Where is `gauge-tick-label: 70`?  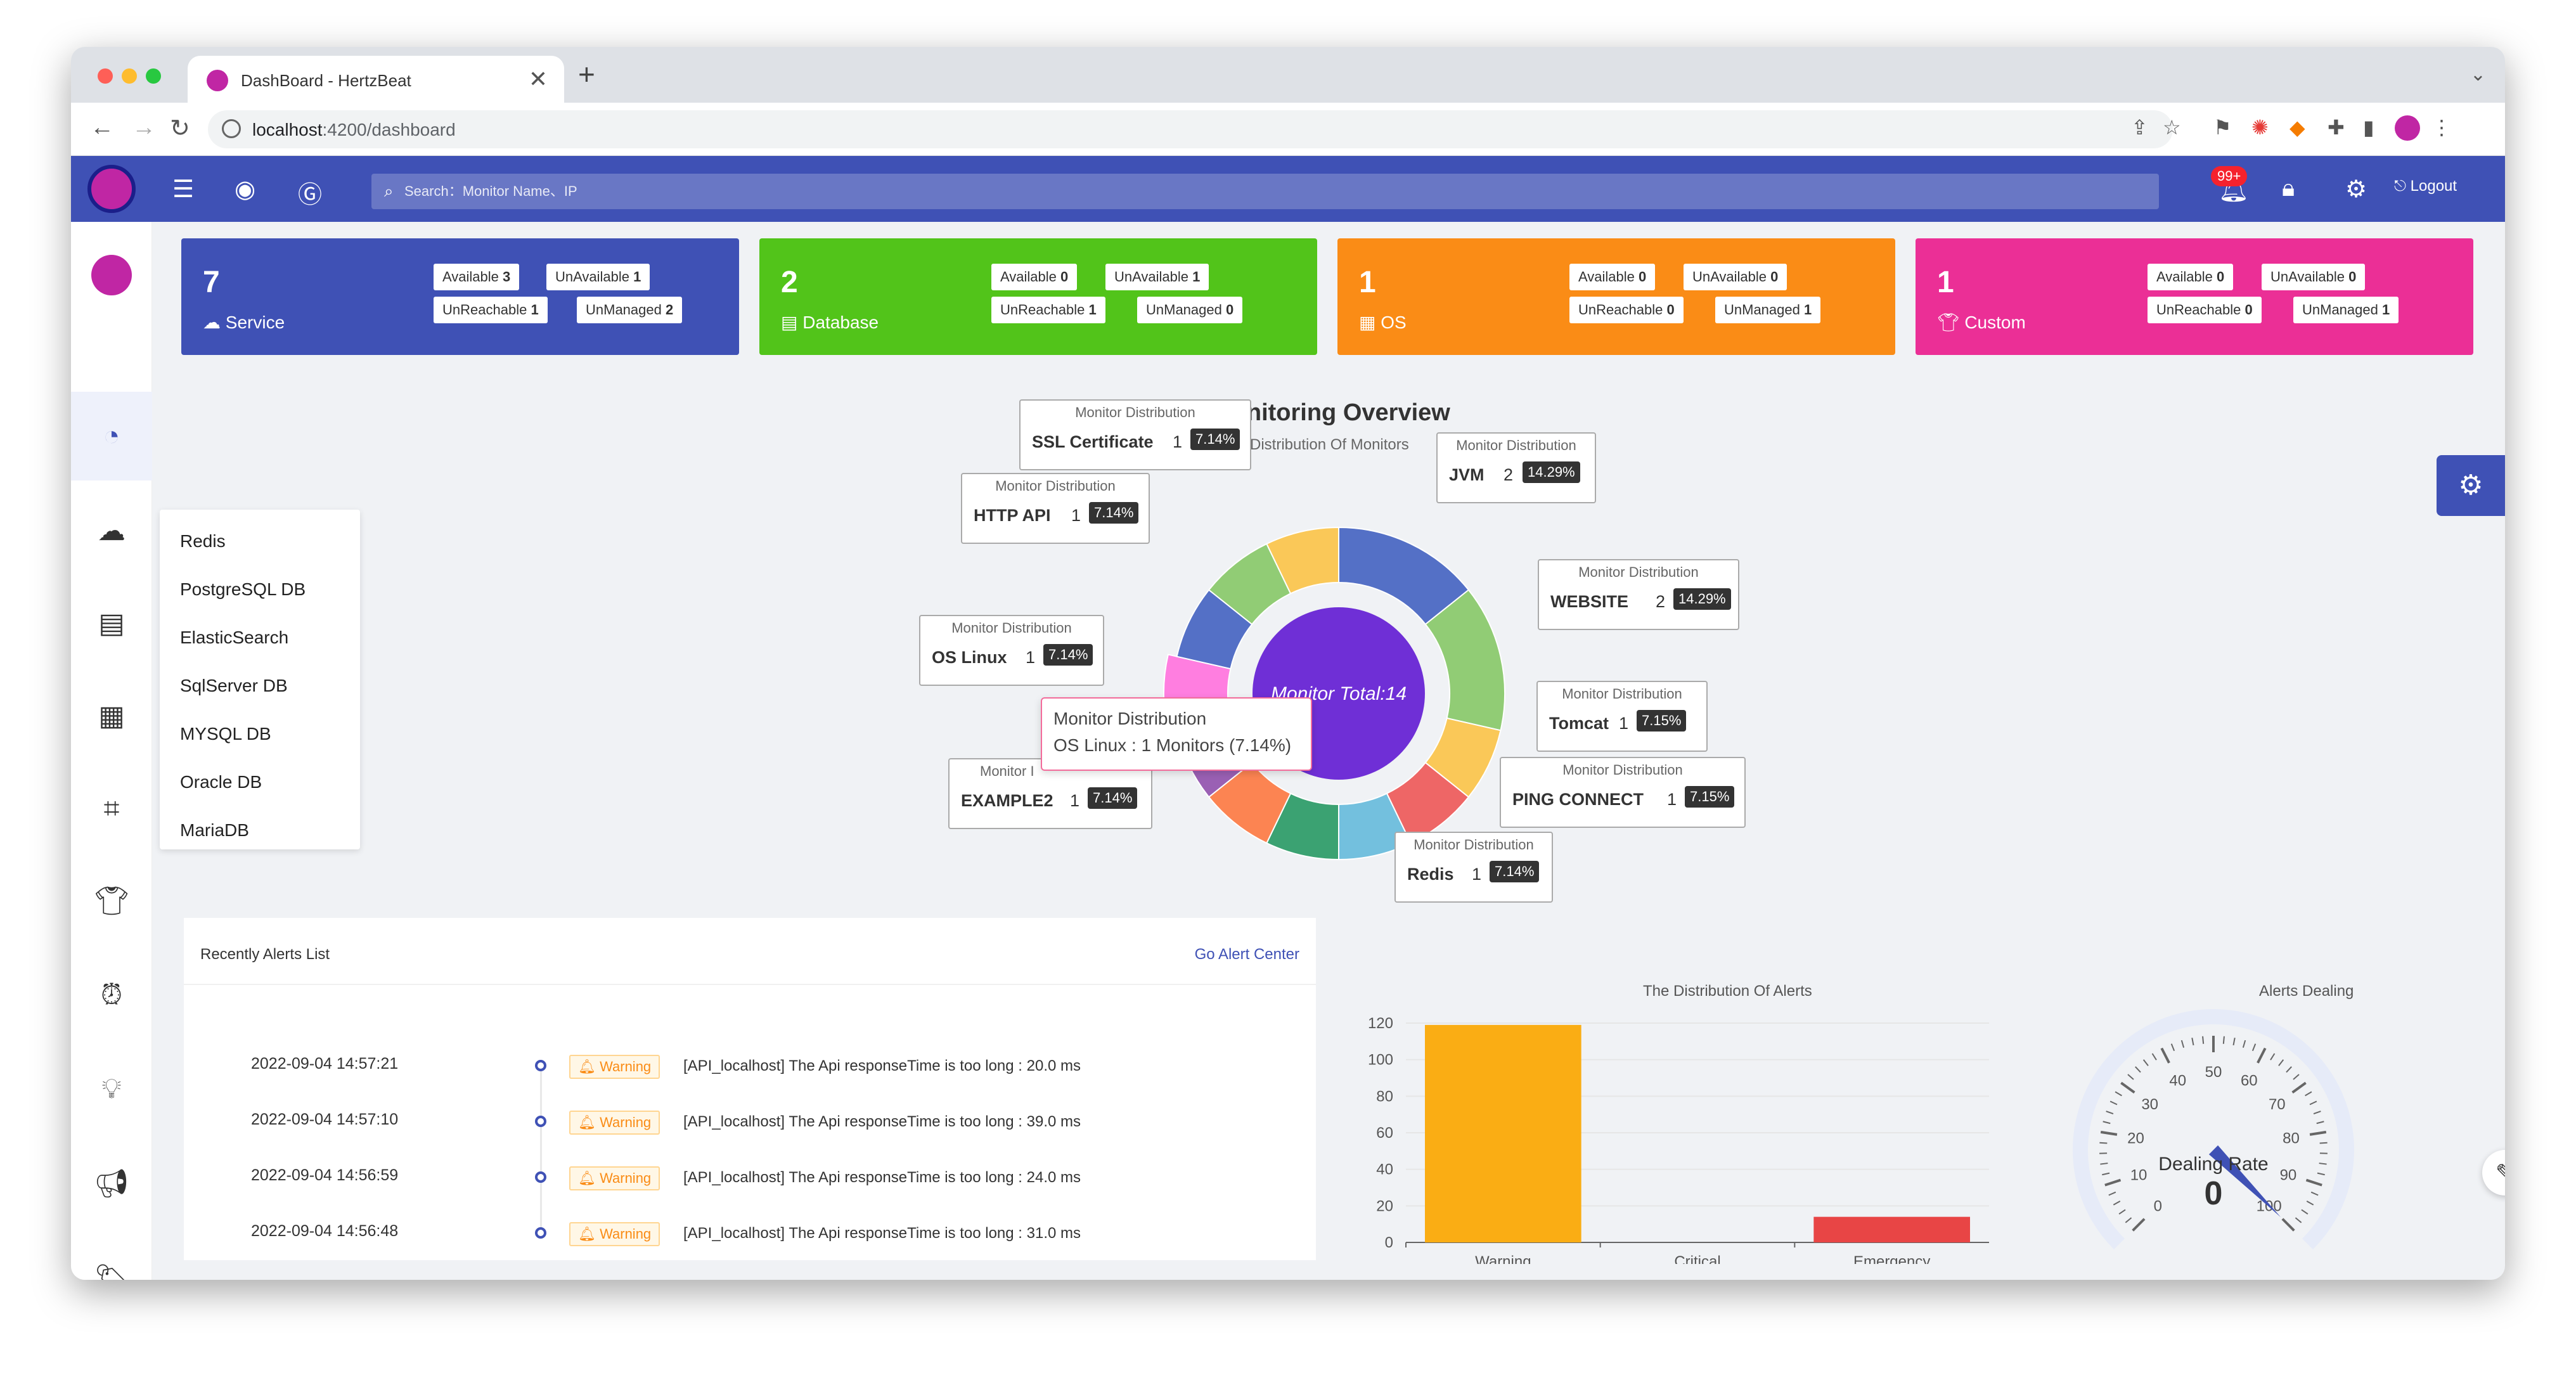
gauge-tick-label: 70 is located at coordinates (2277, 1104).